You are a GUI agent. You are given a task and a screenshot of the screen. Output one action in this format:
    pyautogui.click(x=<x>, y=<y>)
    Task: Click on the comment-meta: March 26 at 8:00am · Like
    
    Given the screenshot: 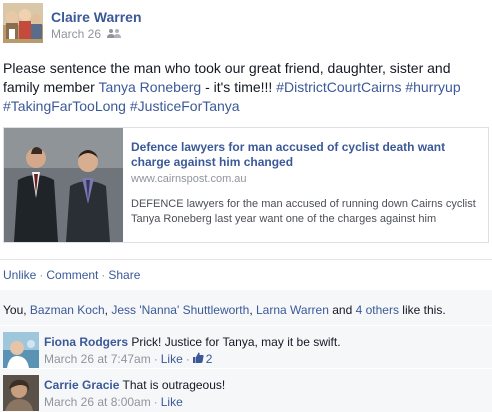 What is the action you would take?
    pyautogui.click(x=113, y=402)
    